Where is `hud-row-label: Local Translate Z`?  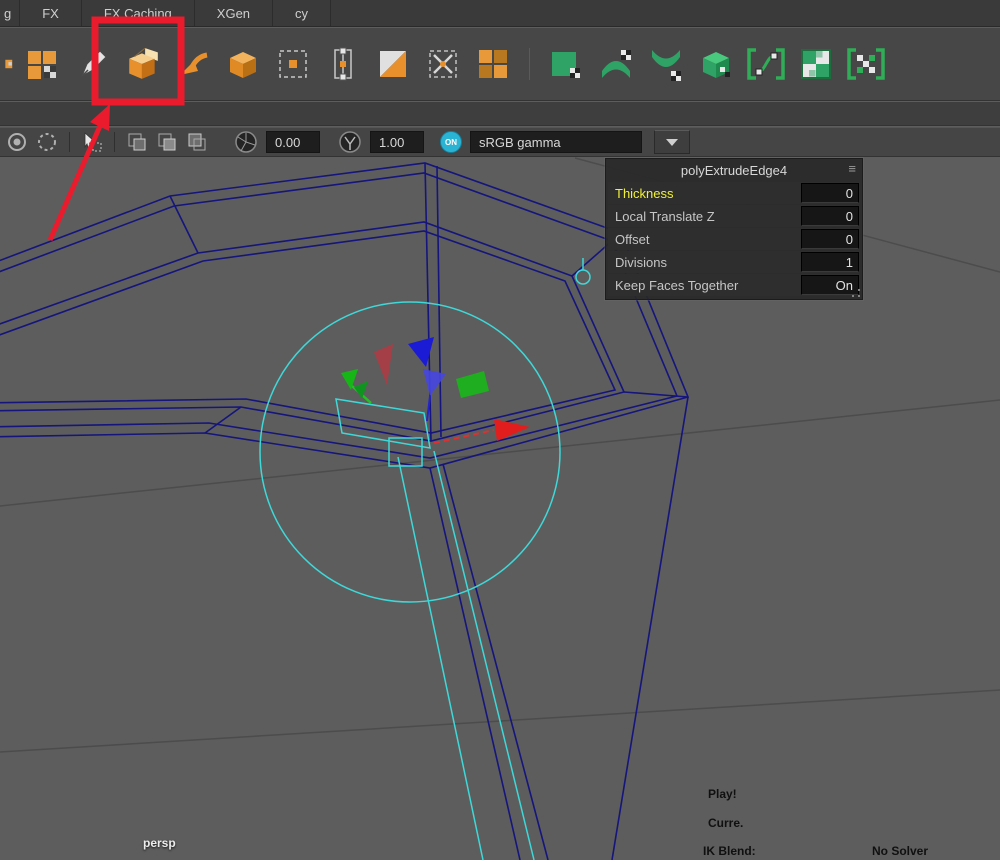
hud-row-label: Local Translate Z is located at coordinates (665, 216).